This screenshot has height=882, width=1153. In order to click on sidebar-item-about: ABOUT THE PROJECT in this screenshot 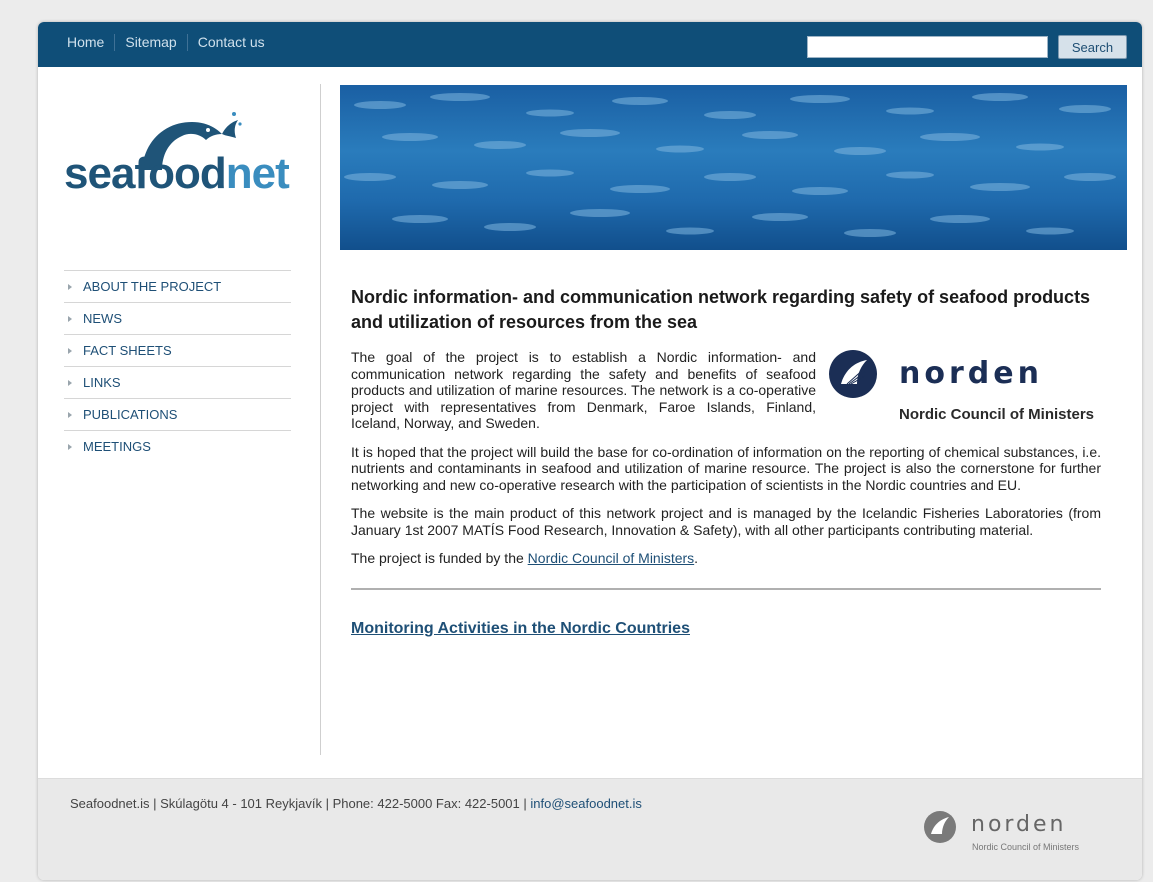, I will do `click(177, 287)`.